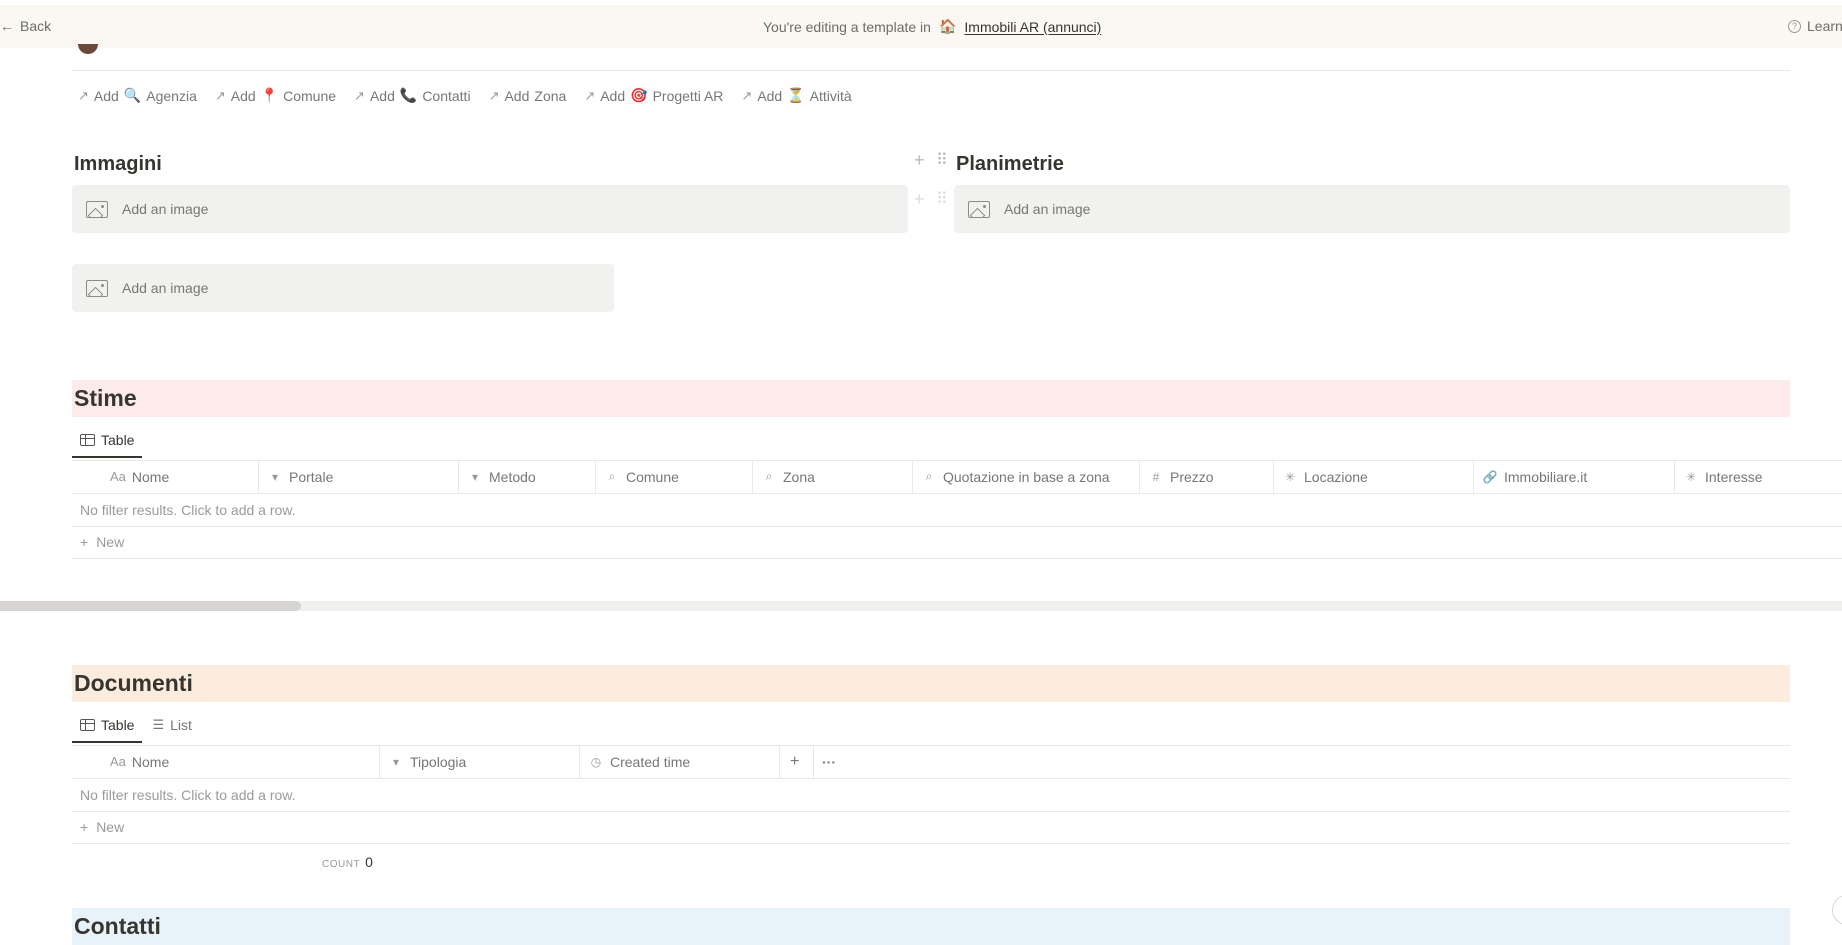 Image resolution: width=1842 pixels, height=945 pixels. Describe the element at coordinates (105, 398) in the screenshot. I see `stime-heading: Stime` at that location.